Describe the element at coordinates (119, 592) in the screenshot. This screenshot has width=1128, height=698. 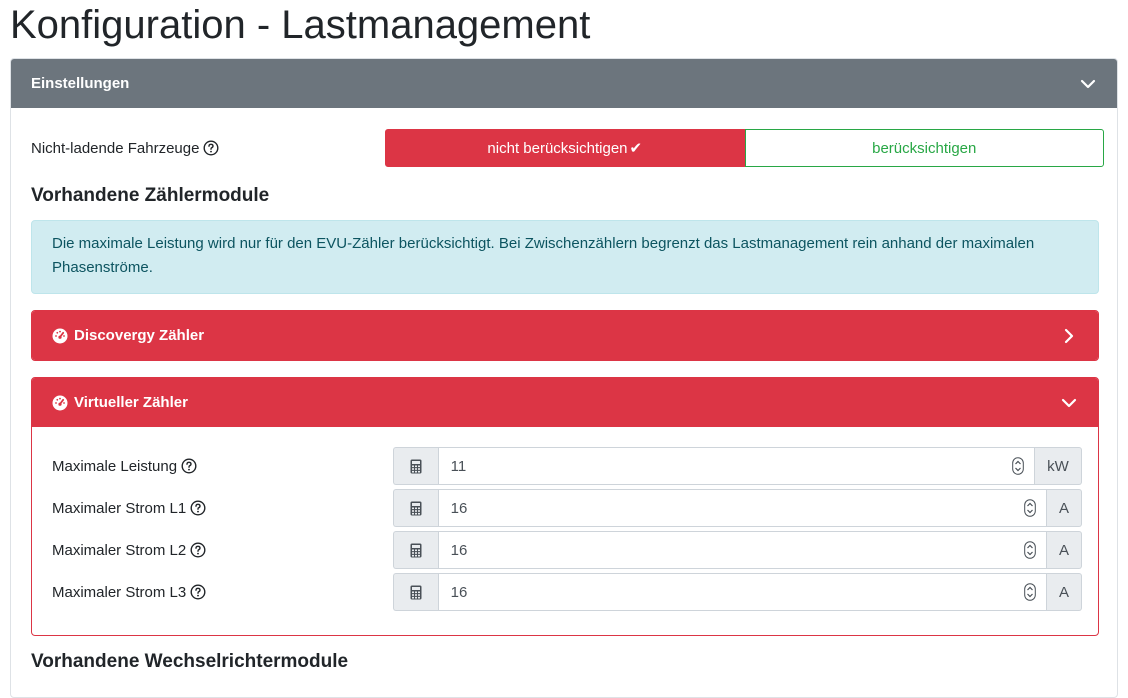
I see `max-current-l3-label: Maximaler Strom L3` at that location.